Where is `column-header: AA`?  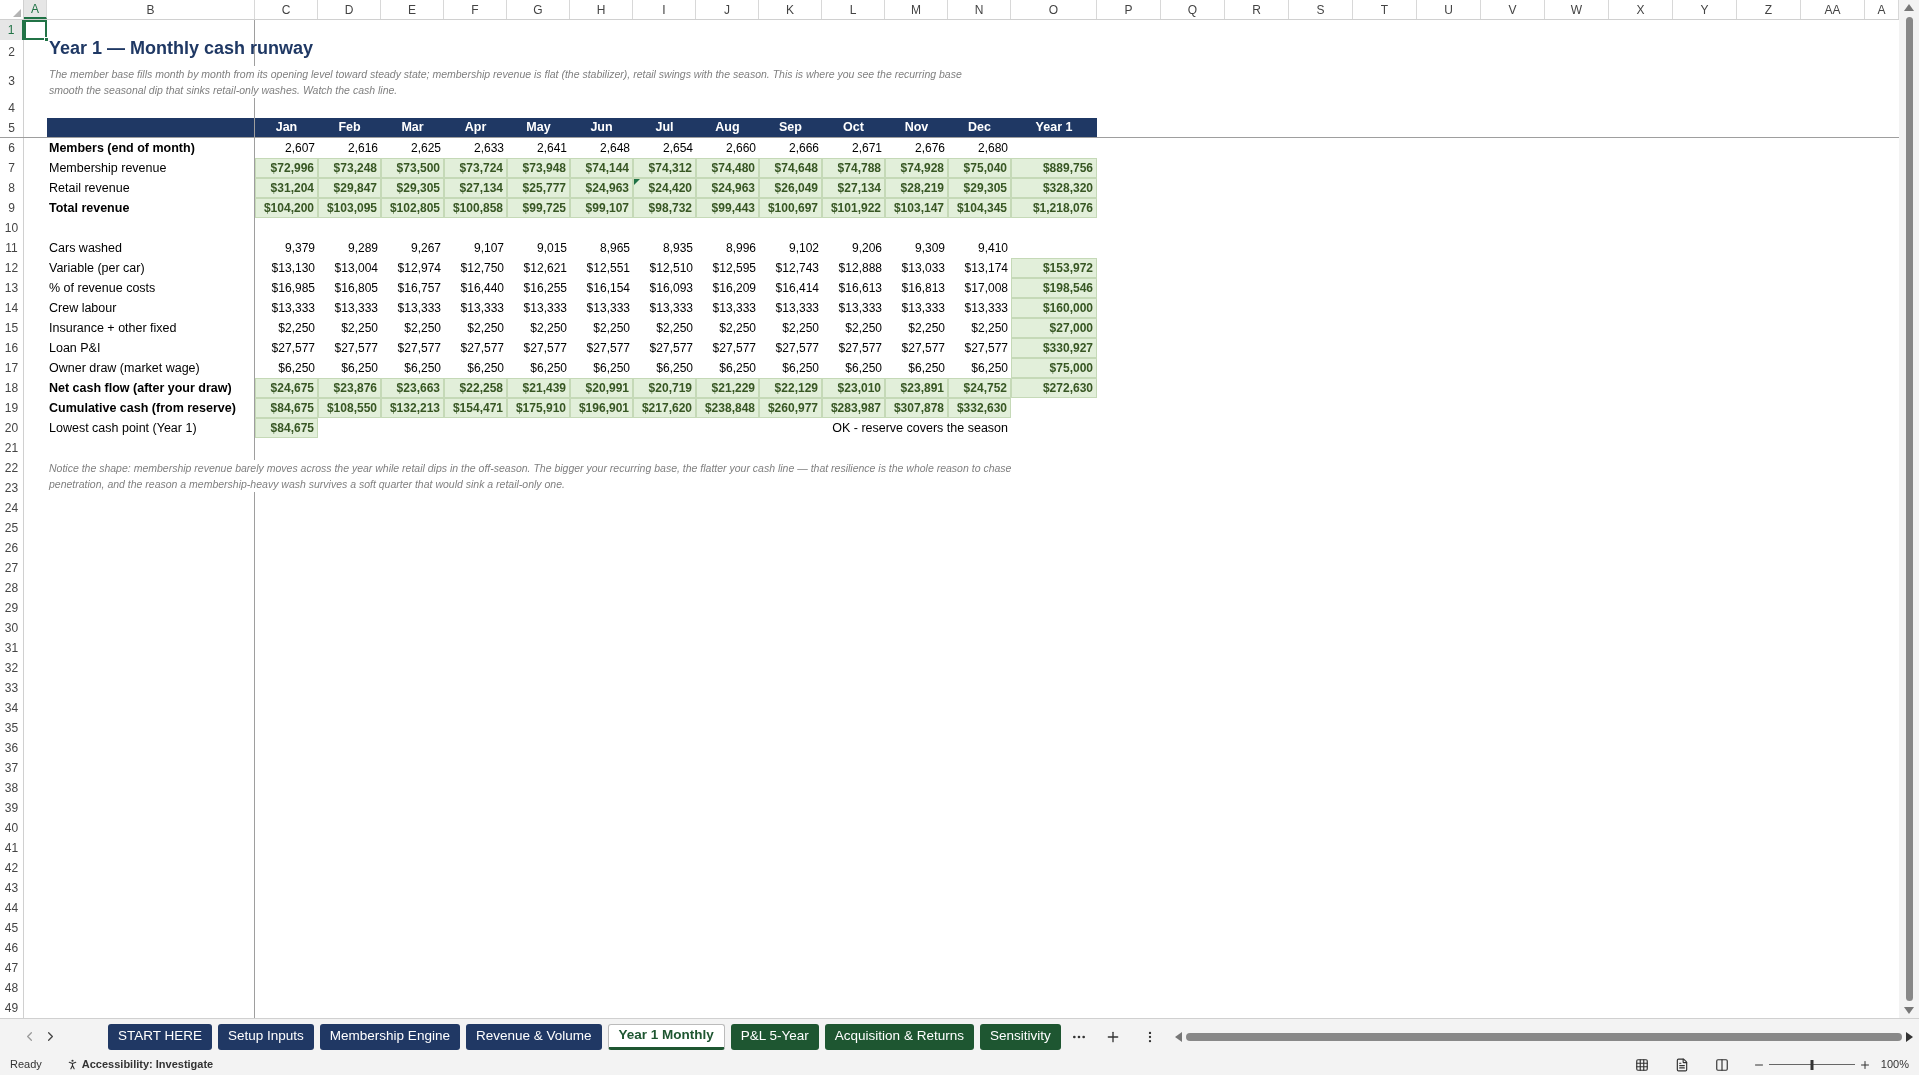
column-header: AA is located at coordinates (1833, 9).